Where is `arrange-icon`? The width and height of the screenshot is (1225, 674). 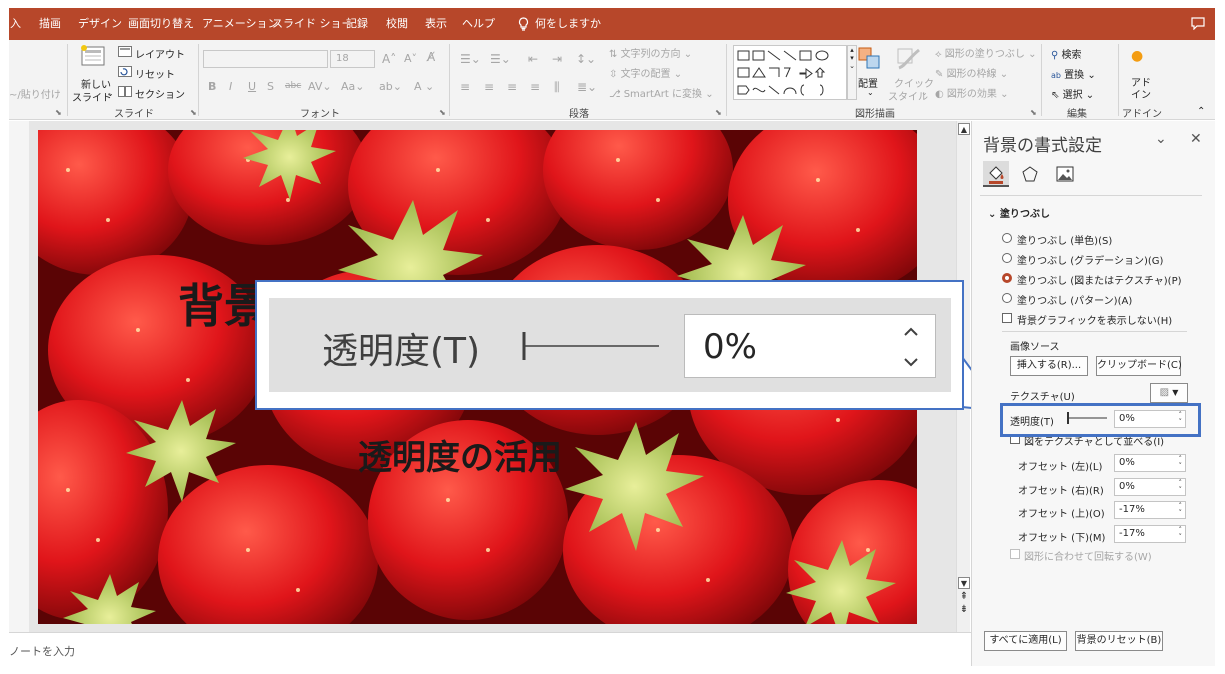 arrange-icon is located at coordinates (869, 58).